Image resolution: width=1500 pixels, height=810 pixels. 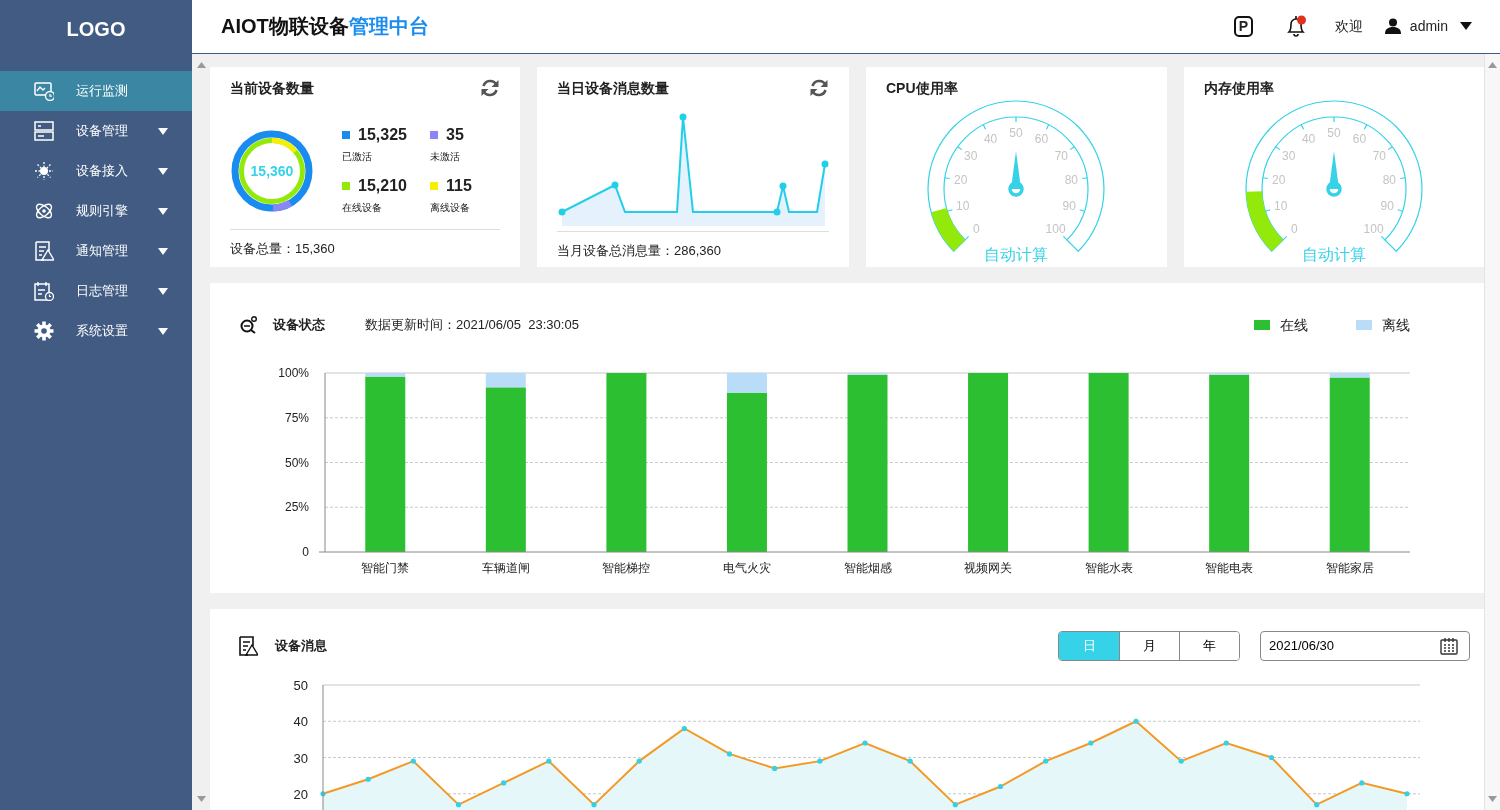 I want to click on user-menu: admin, so click(x=1428, y=26).